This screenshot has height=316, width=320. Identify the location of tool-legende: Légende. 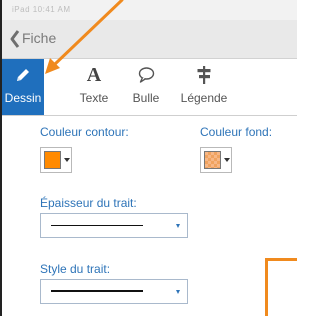
(204, 87).